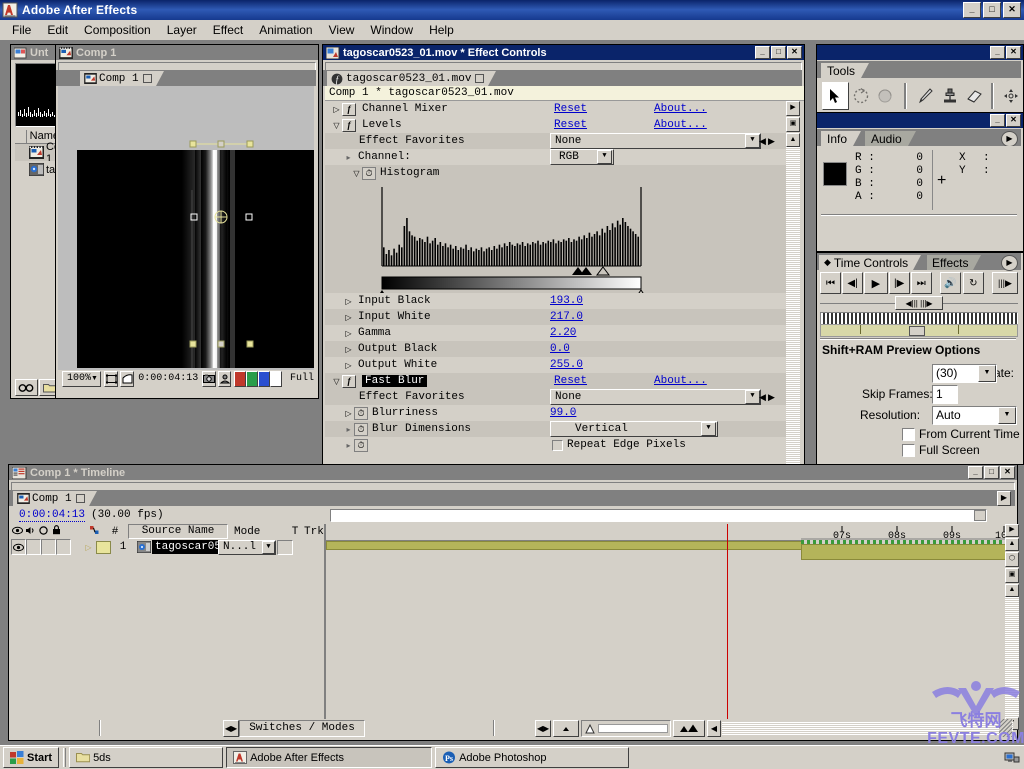  What do you see at coordinates (727, 621) in the screenshot?
I see `current-time-indicator` at bounding box center [727, 621].